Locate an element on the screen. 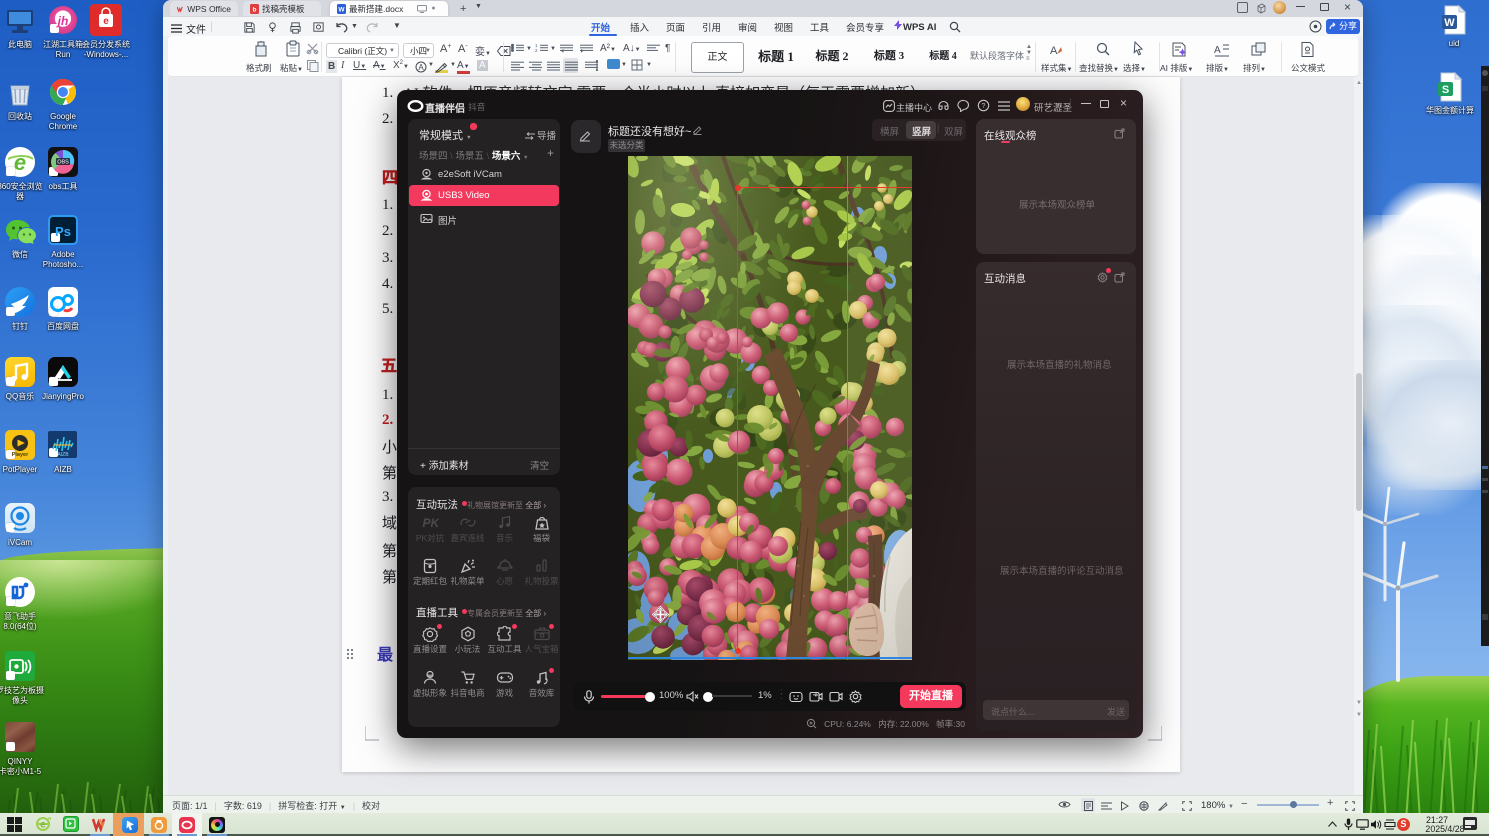  svg-text: OBS is located at coordinates (63, 163).